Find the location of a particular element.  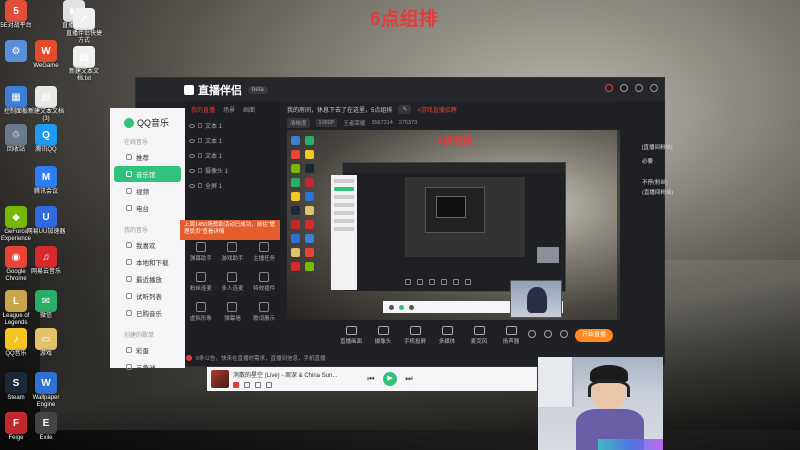

scene-row: 摄像头 1 is located at coordinates (232, 170).